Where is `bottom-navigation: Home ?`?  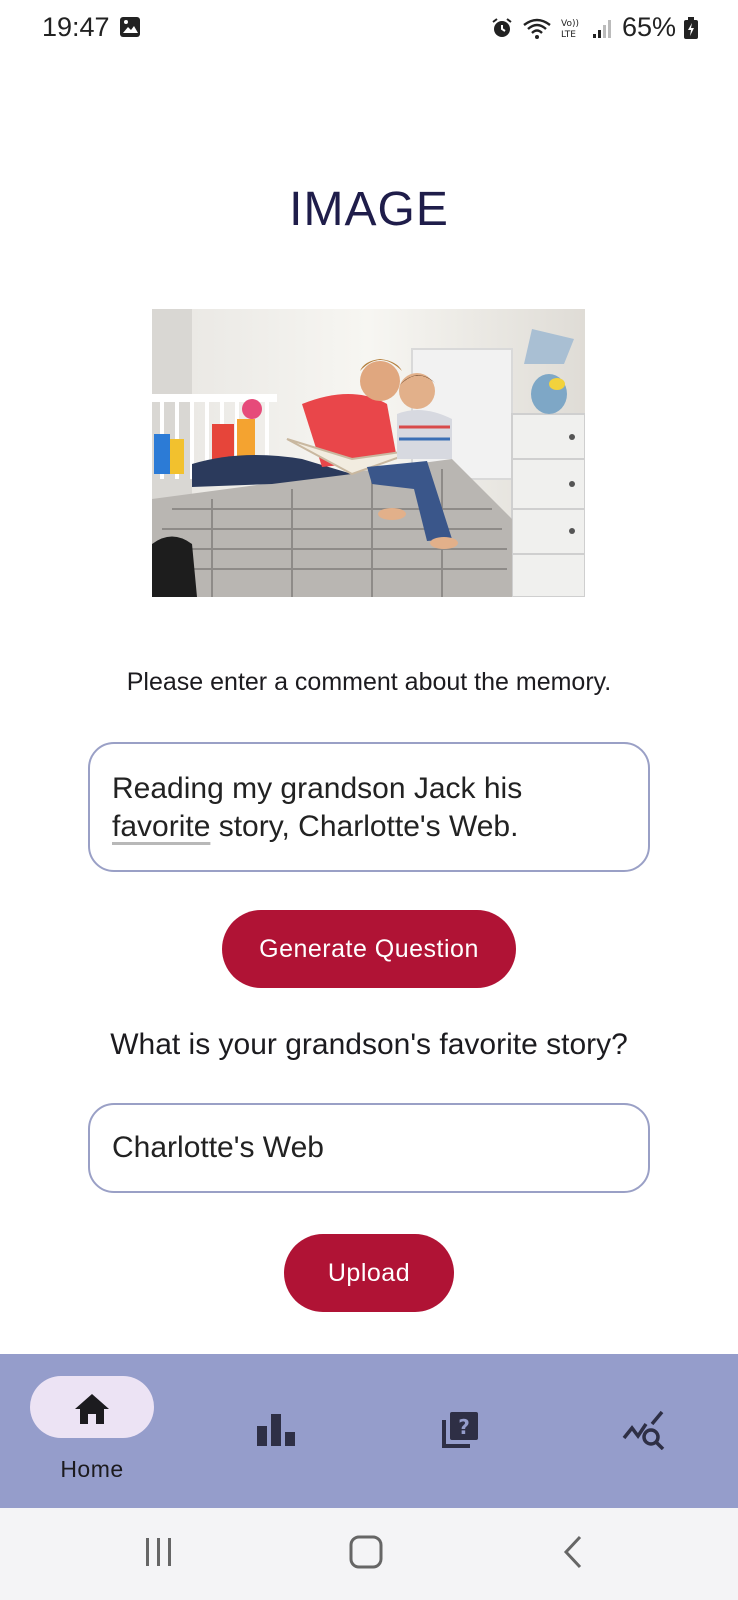
bottom-navigation: Home ? is located at coordinates (369, 1431).